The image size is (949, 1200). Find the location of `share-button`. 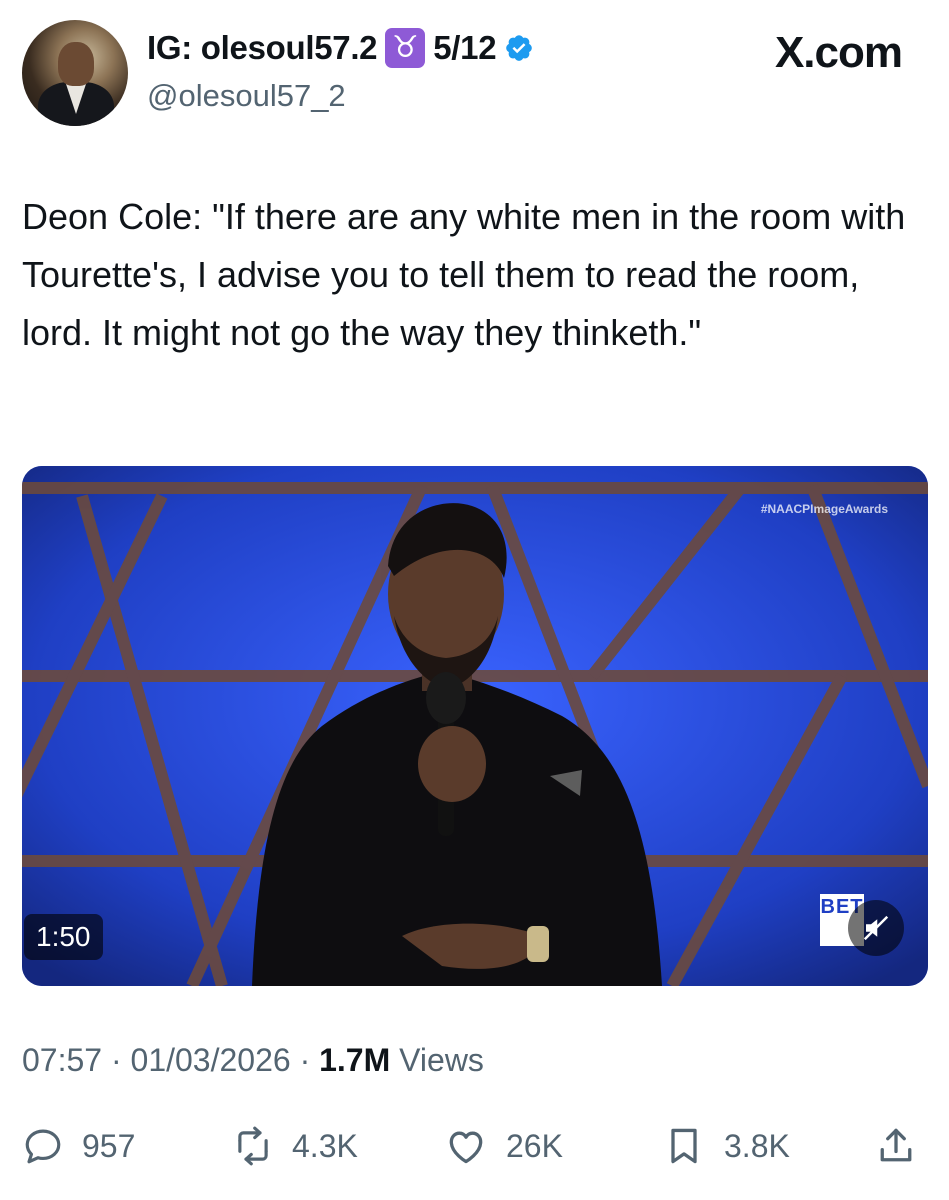

share-button is located at coordinates (896, 1146).